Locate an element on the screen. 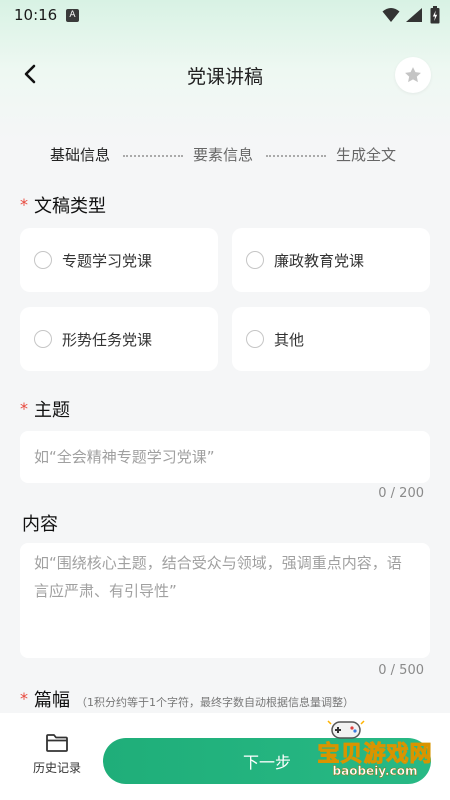 This screenshot has width=450, height=800. length-label: * 篇幅 （1积分约等于1个字符，最终字数自动根据信息量调整） is located at coordinates (187, 699).